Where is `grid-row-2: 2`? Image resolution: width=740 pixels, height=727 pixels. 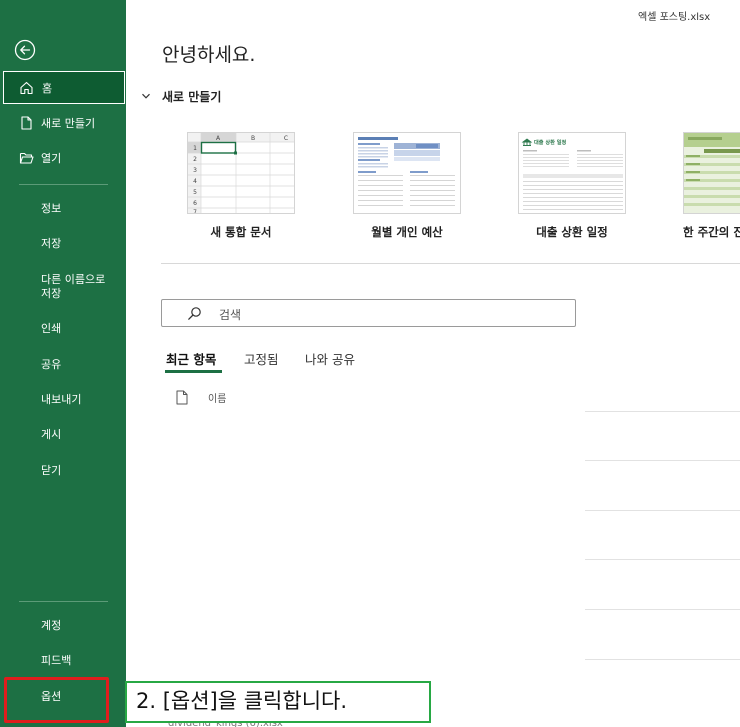 grid-row-2: 2 is located at coordinates (195, 159).